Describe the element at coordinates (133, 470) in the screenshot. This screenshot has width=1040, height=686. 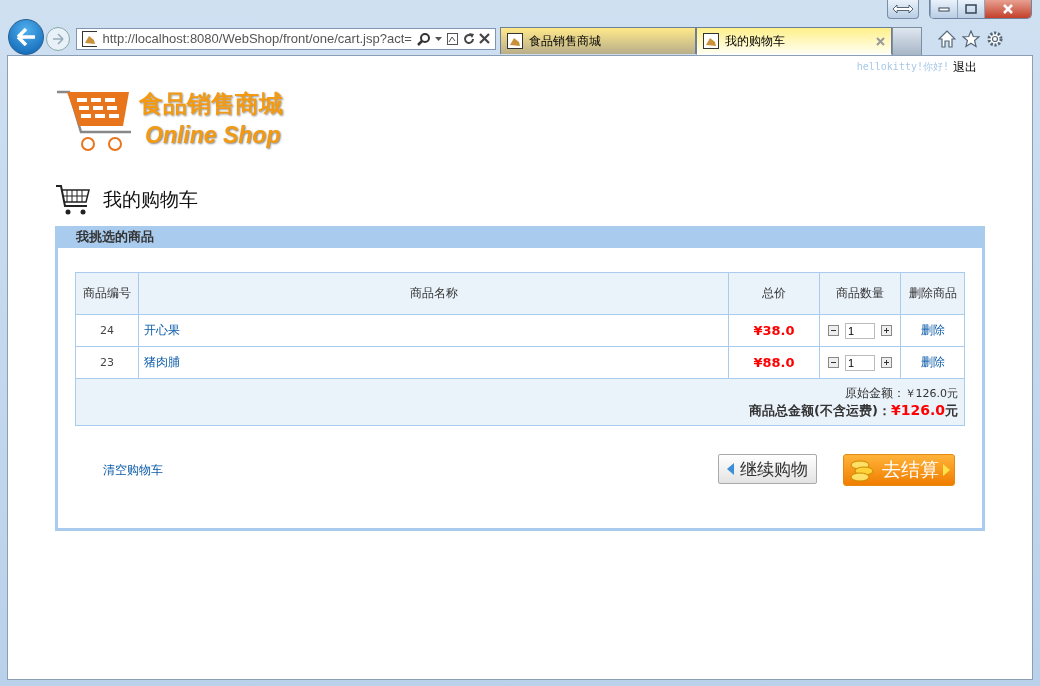
I see `clear-cart-link: 清空购物车` at that location.